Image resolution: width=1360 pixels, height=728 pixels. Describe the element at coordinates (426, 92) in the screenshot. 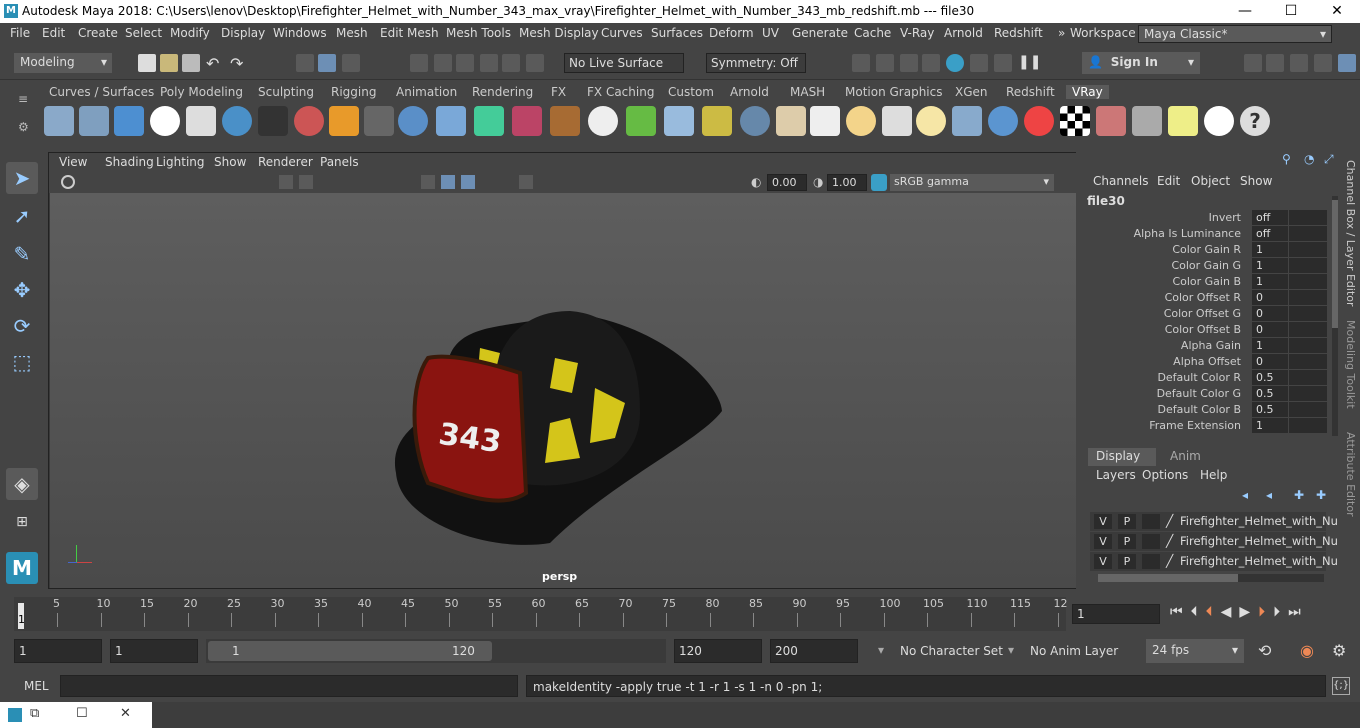

I see `shelf-tab-animation: Animation` at that location.